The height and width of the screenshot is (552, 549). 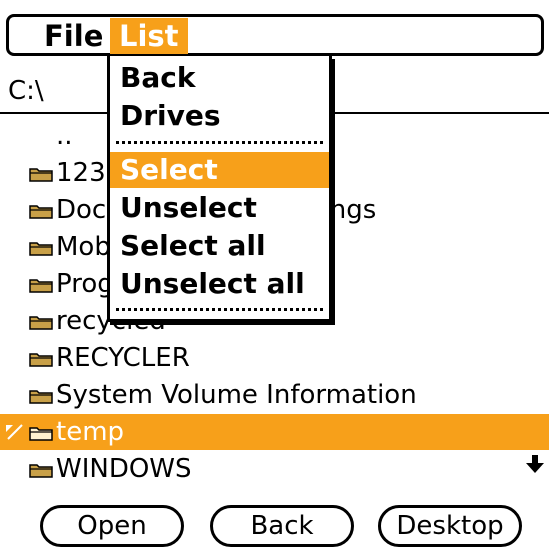 I want to click on menu-item-unselect-all: Unselect all, so click(x=219, y=284).